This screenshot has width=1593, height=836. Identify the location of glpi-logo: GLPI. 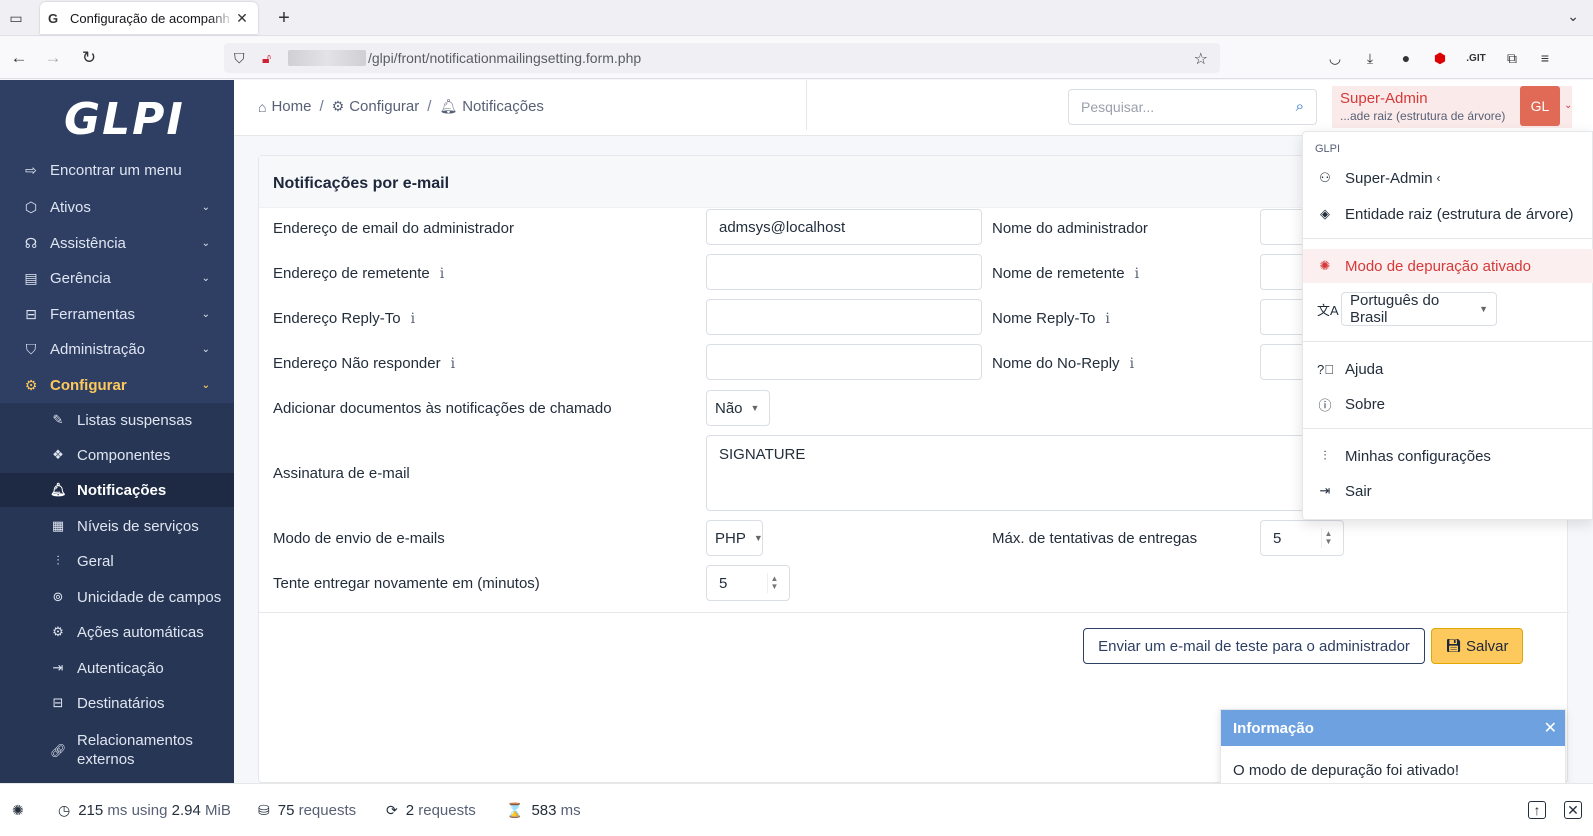
(124, 119).